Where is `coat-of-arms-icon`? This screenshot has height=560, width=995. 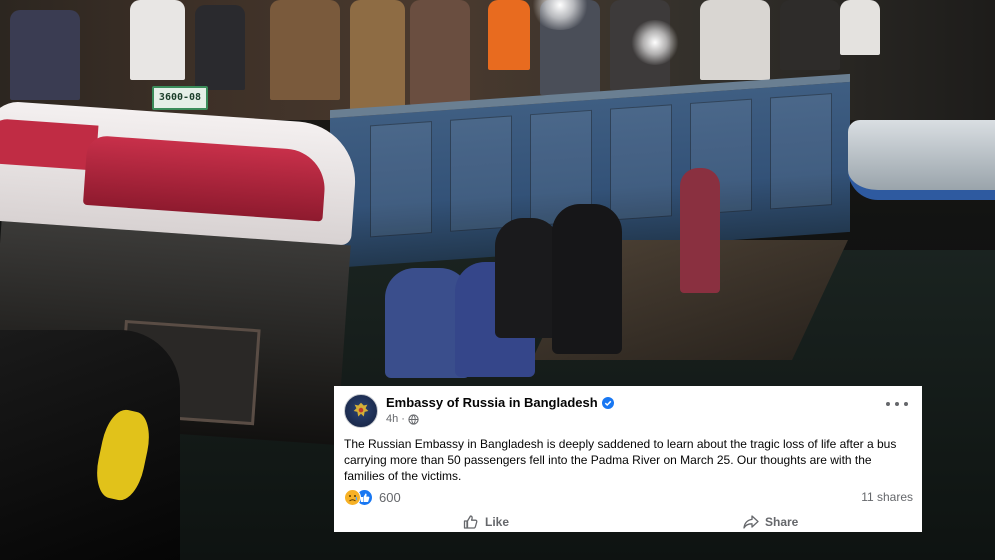 coat-of-arms-icon is located at coordinates (361, 409).